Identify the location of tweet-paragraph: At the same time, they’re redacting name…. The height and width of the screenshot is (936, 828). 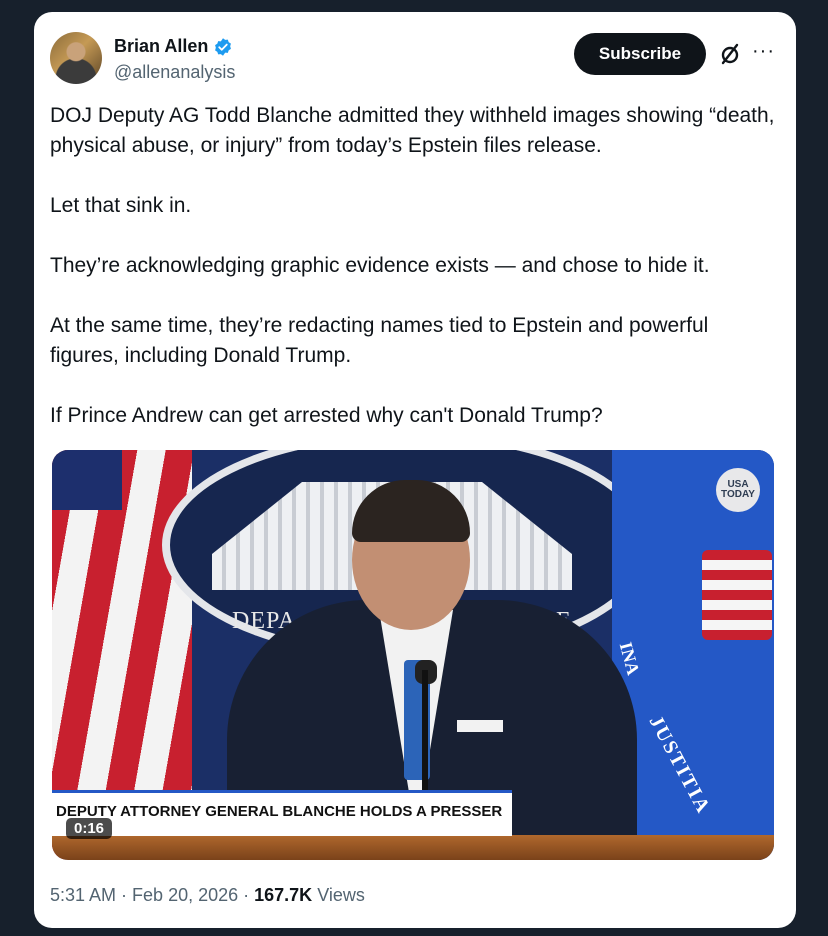
(379, 340).